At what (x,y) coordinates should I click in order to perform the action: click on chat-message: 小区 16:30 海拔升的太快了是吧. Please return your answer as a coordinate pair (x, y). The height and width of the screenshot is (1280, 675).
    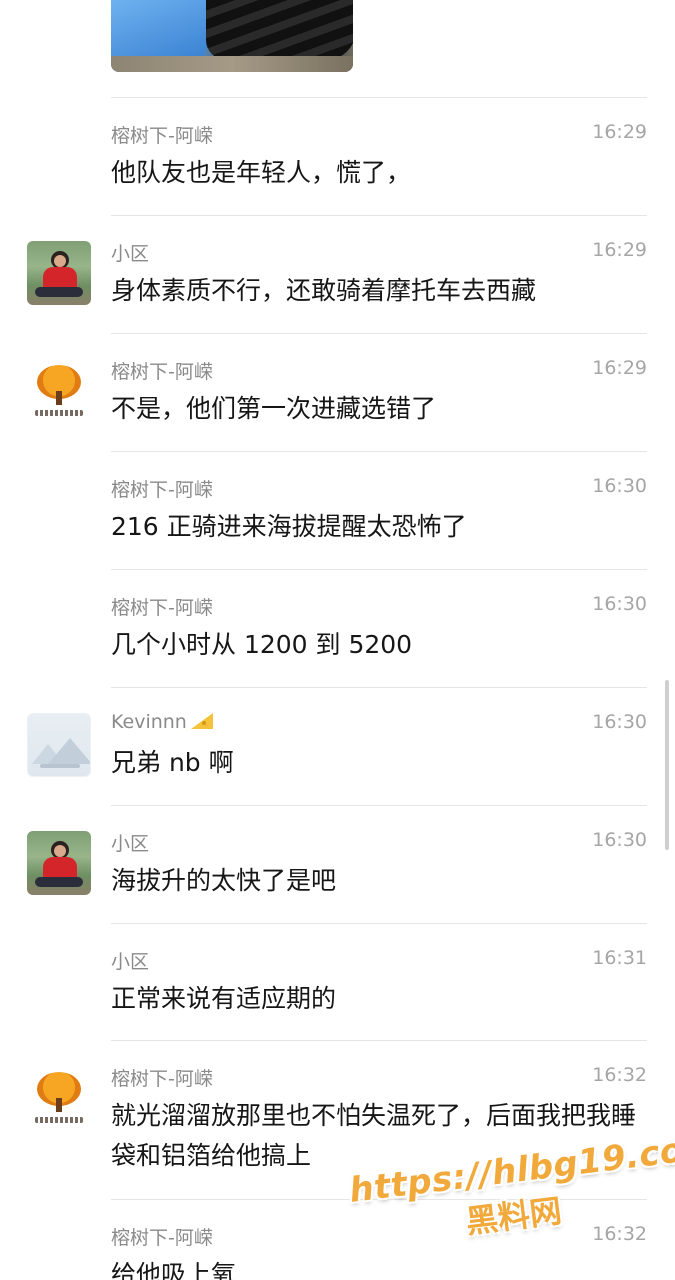
    Looking at the image, I should click on (337, 864).